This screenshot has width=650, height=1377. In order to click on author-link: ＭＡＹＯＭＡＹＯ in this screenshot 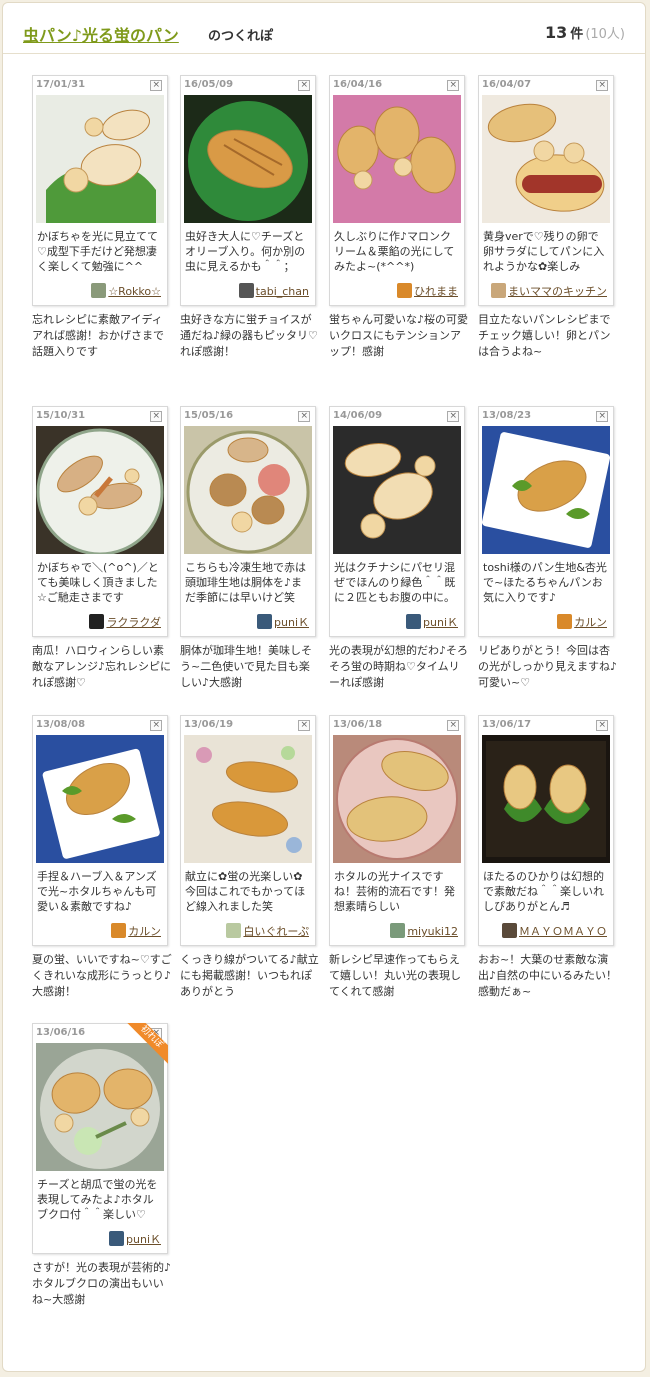, I will do `click(546, 934)`.